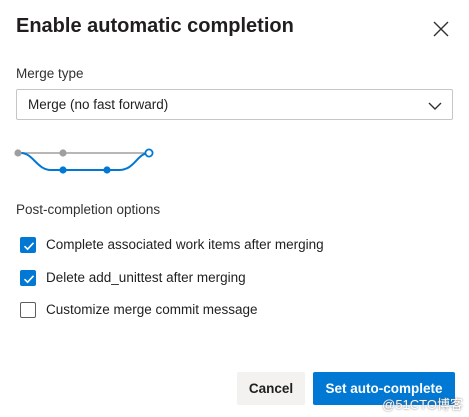  What do you see at coordinates (146, 277) in the screenshot?
I see `option-label: Delete add_unittest after merging` at bounding box center [146, 277].